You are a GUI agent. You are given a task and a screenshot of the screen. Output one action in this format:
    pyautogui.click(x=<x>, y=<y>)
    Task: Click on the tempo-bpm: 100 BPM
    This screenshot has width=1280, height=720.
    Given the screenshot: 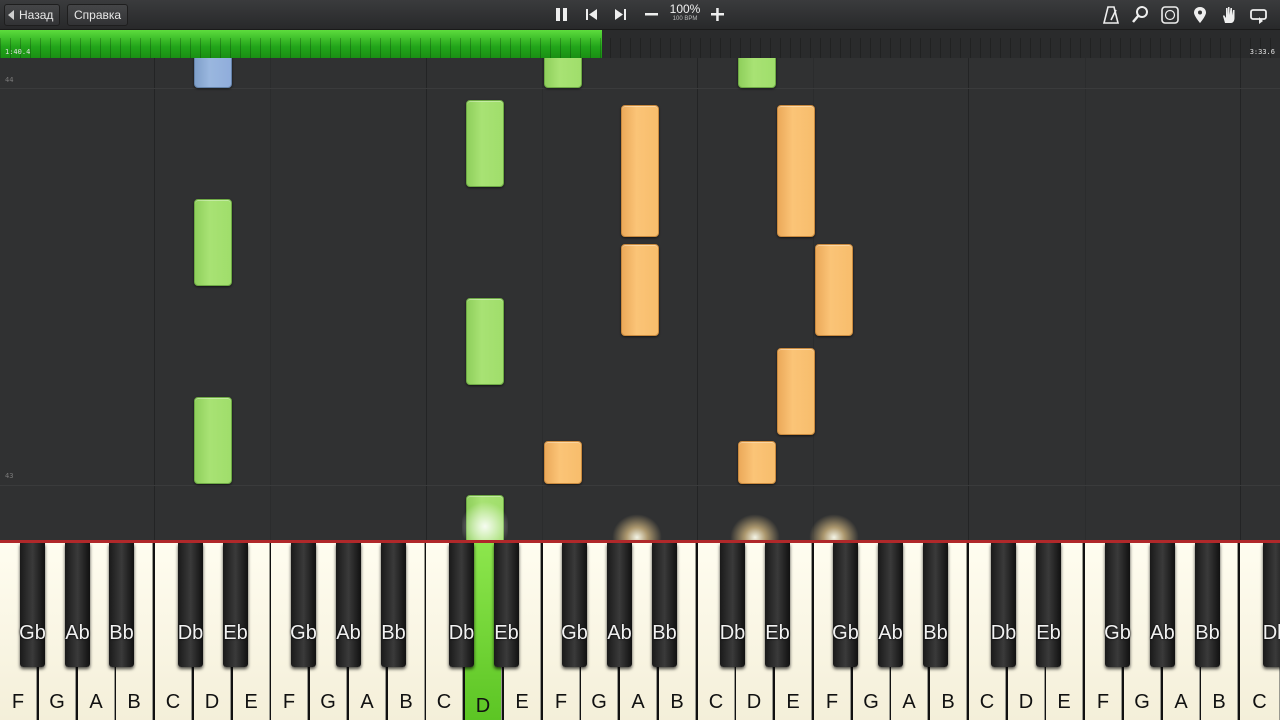 What is the action you would take?
    pyautogui.click(x=685, y=19)
    